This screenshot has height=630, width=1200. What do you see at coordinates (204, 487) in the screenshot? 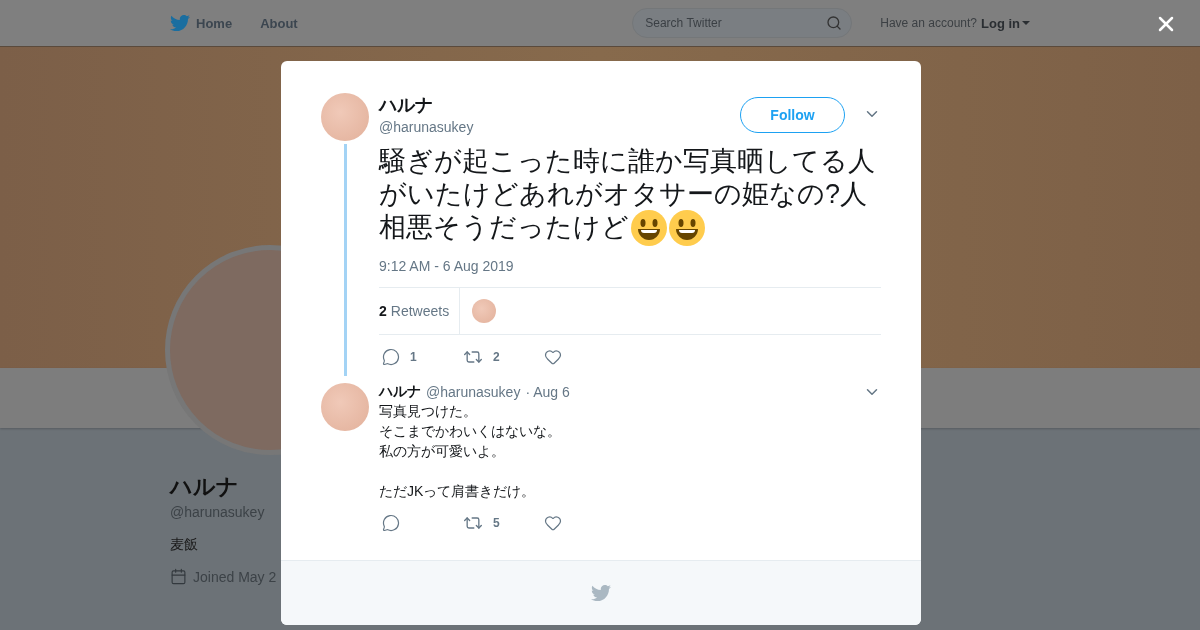
I see `profile-name: ハルナ` at bounding box center [204, 487].